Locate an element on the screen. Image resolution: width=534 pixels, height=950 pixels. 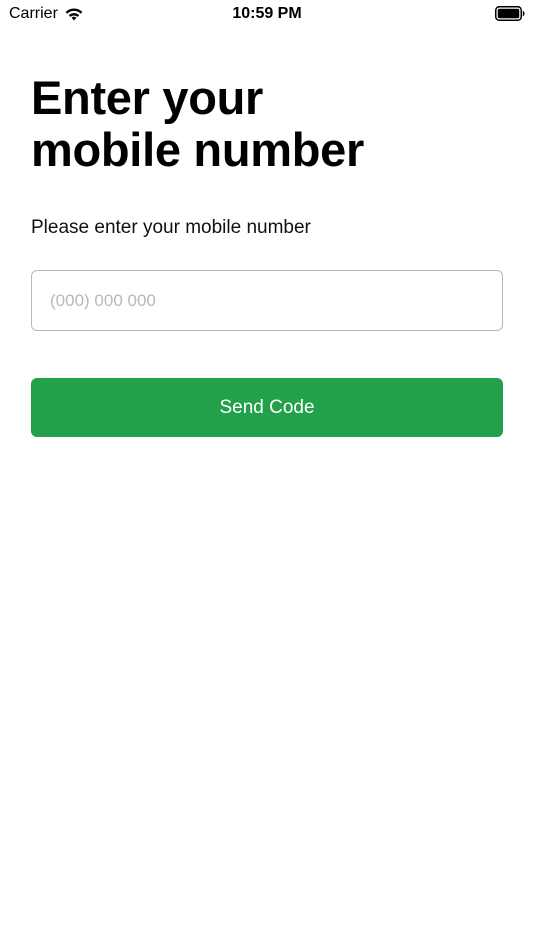
instruction-text: Please enter your mobile number is located at coordinates (171, 227).